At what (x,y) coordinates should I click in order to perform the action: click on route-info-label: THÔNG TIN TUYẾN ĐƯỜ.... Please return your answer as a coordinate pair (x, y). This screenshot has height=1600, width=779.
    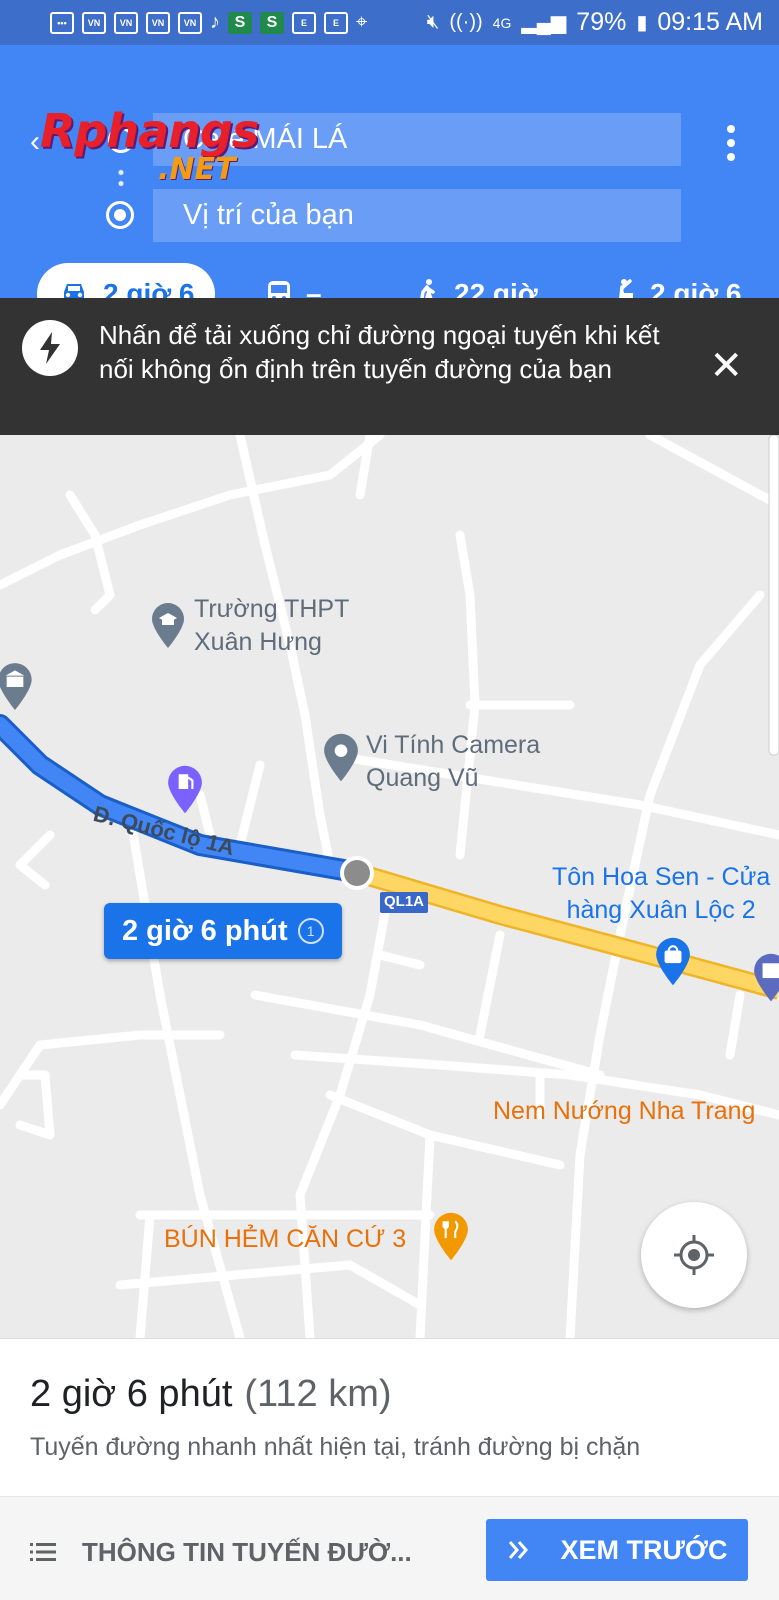
    Looking at the image, I should click on (247, 1551).